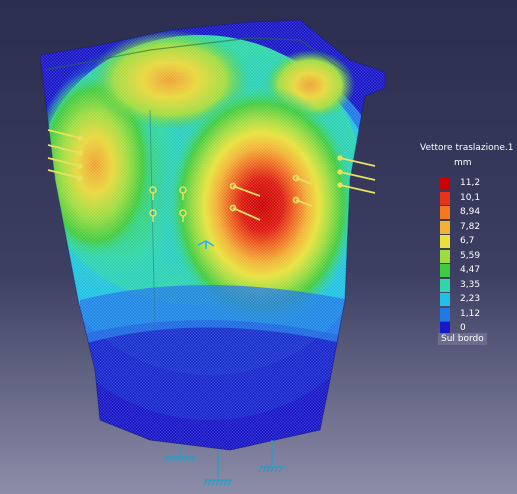 This screenshot has width=517, height=494. I want to click on legend-entry: 1,12, so click(475, 314).